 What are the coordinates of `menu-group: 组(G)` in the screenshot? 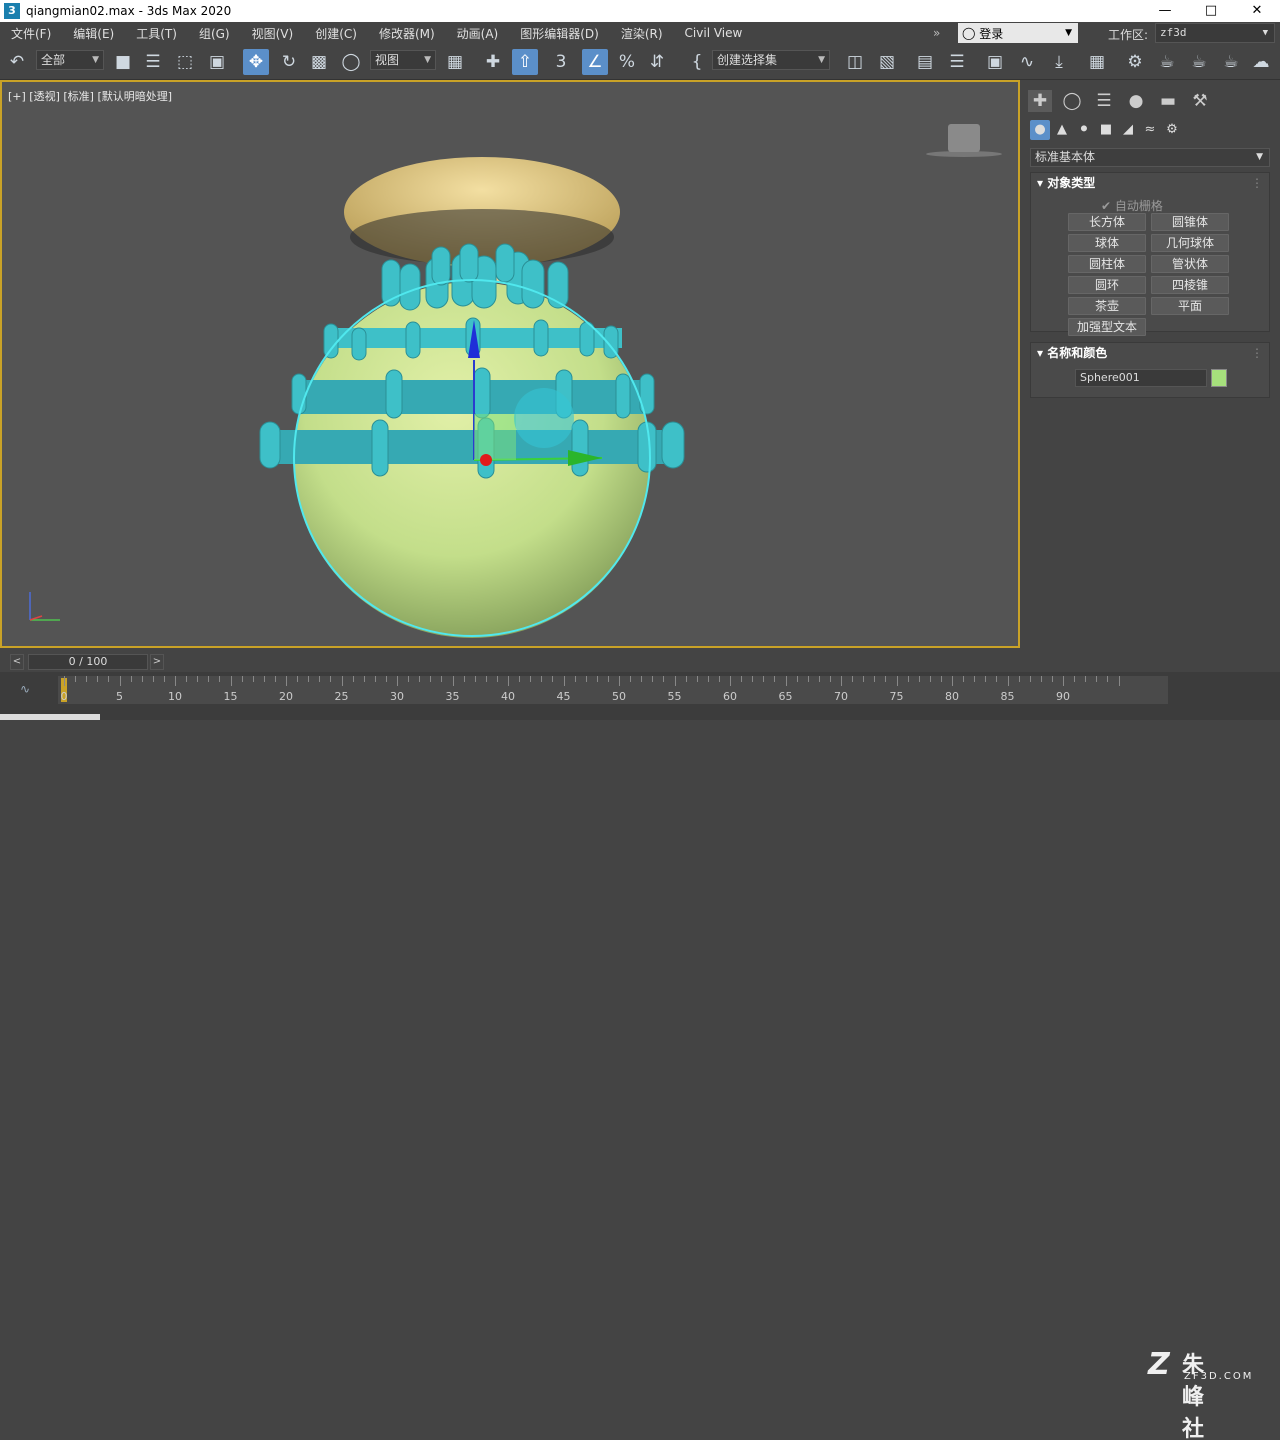 It's located at (214, 33).